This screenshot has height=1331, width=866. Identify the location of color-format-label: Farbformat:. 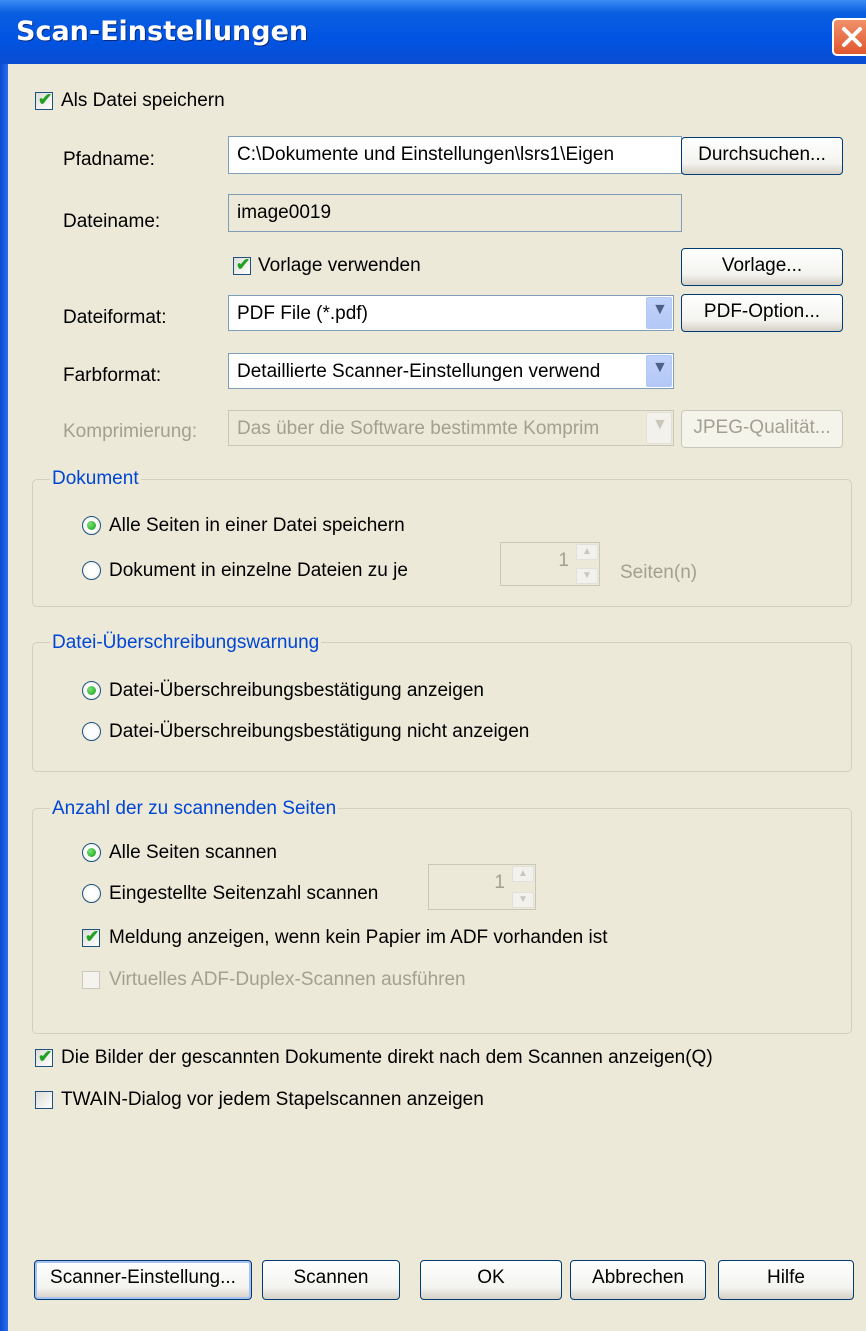
(112, 375).